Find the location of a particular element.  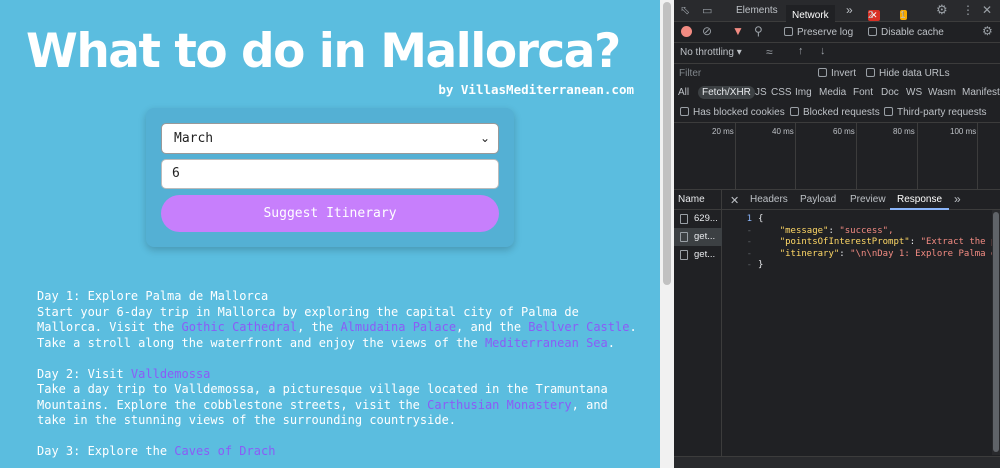

tab-response: Response is located at coordinates (920, 200).